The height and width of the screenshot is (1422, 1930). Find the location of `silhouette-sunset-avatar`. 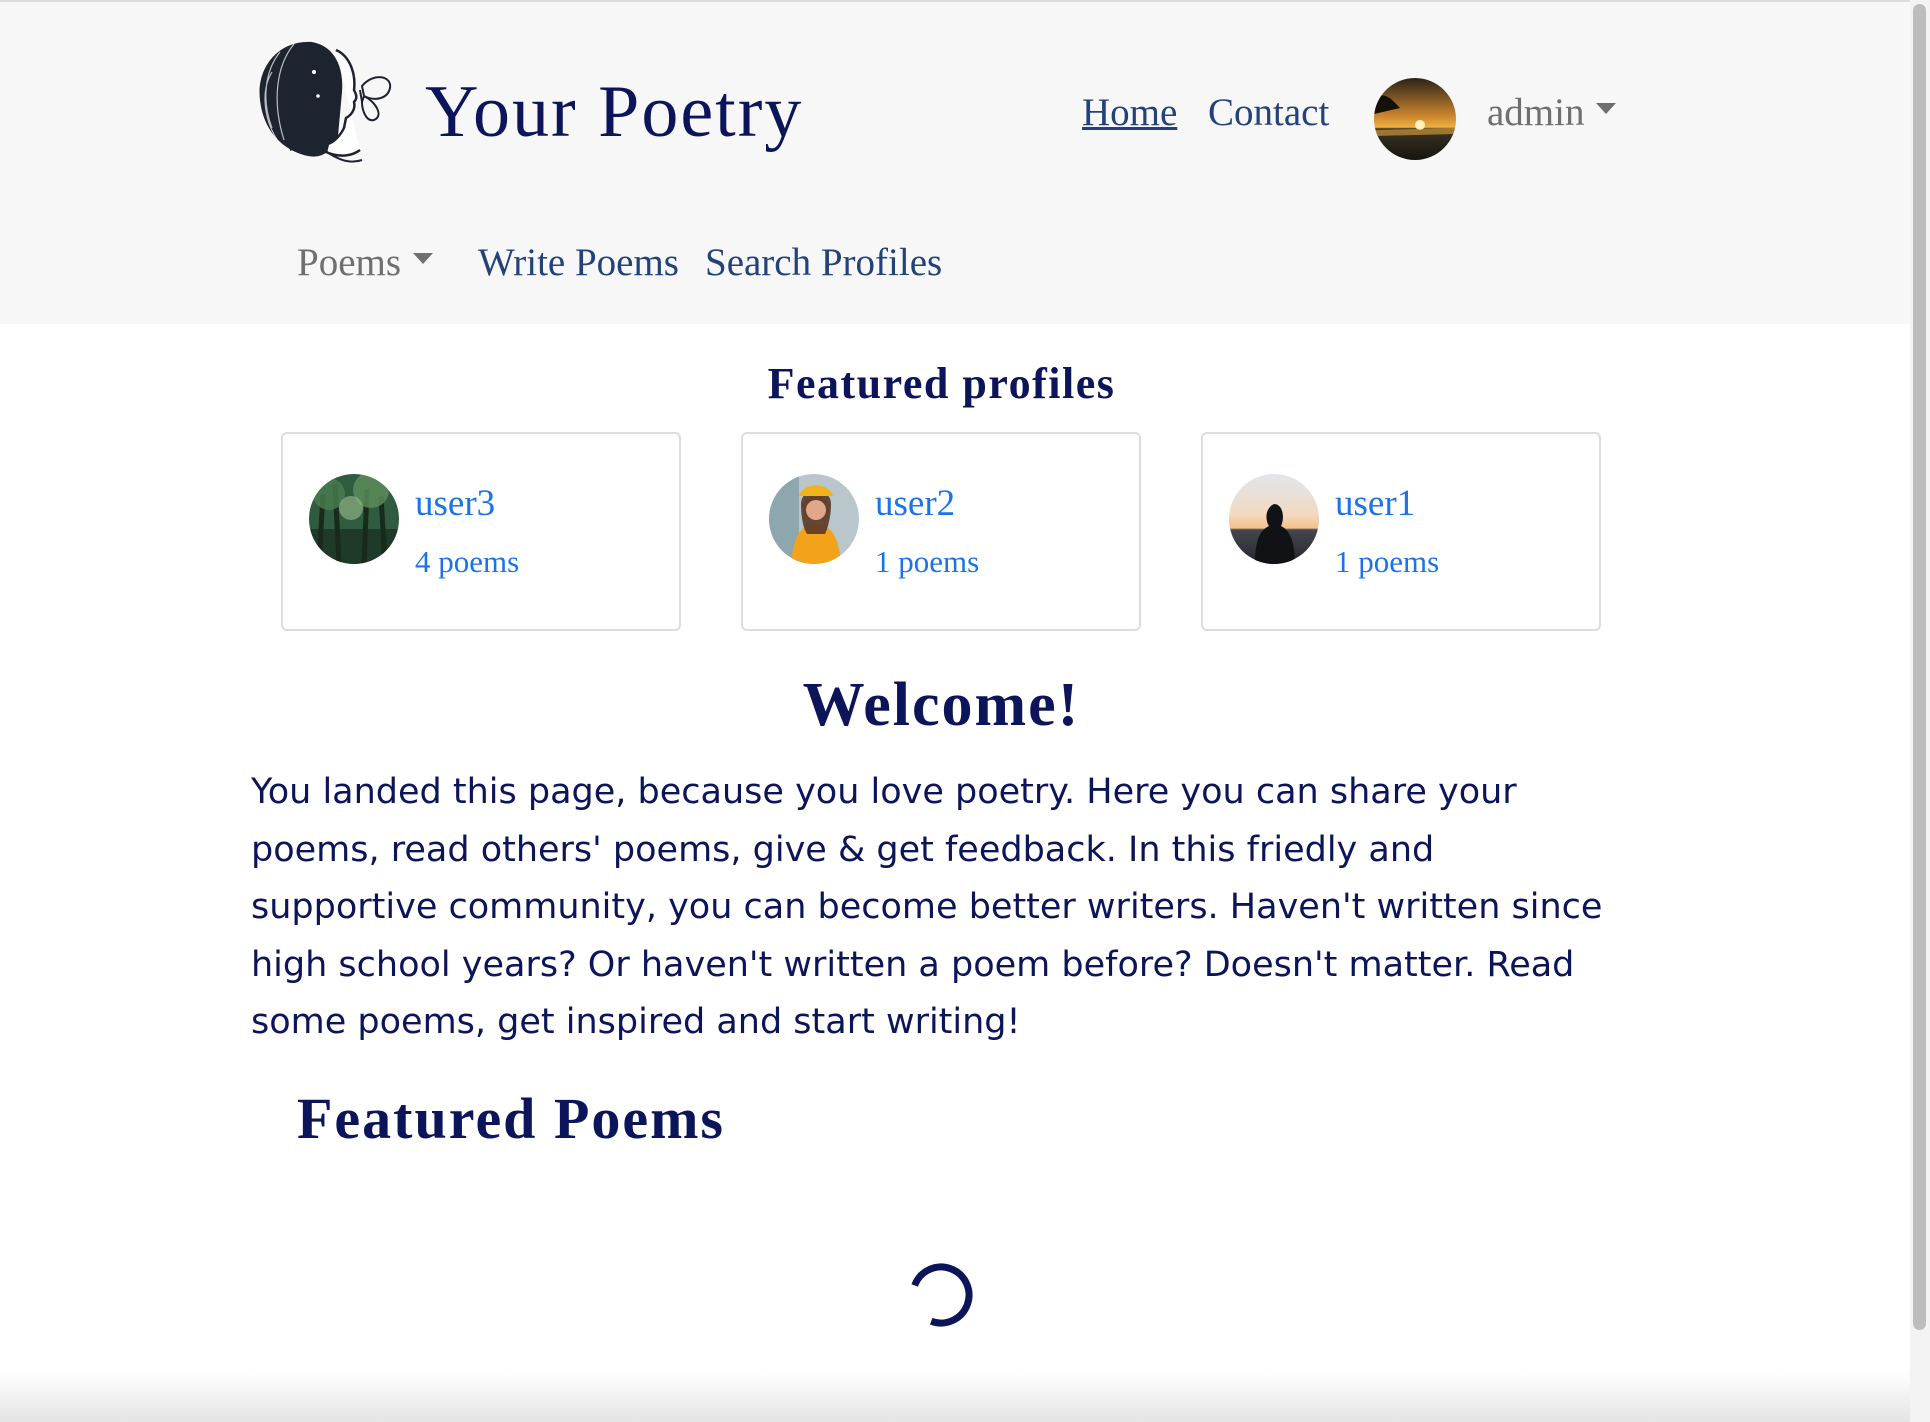

silhouette-sunset-avatar is located at coordinates (1274, 519).